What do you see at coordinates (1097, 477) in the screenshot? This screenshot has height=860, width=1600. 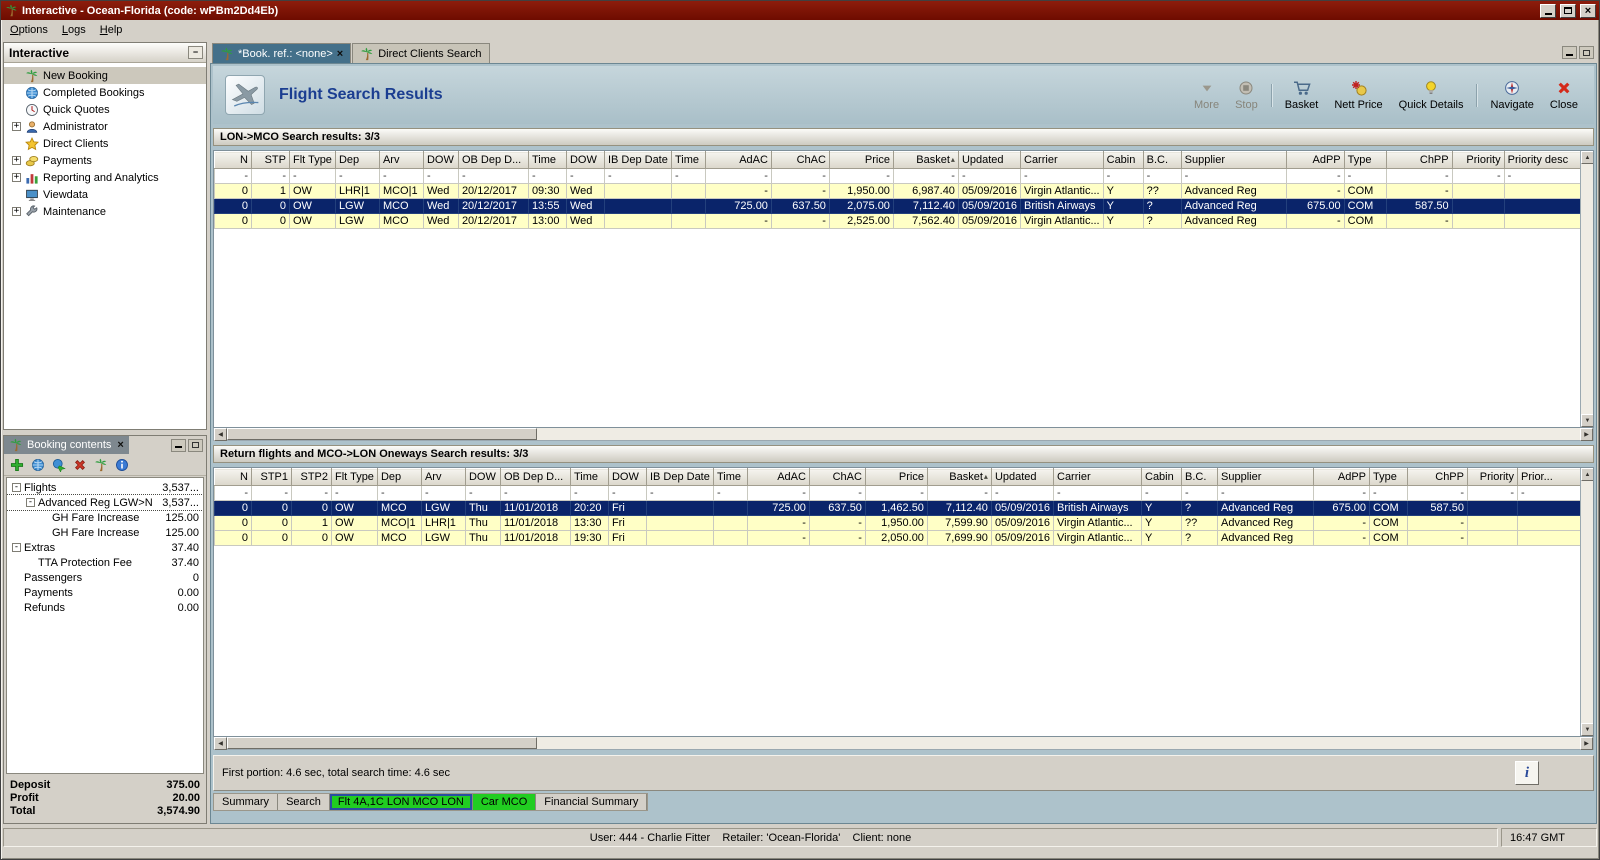 I see `column-header-carrier: Carrier` at bounding box center [1097, 477].